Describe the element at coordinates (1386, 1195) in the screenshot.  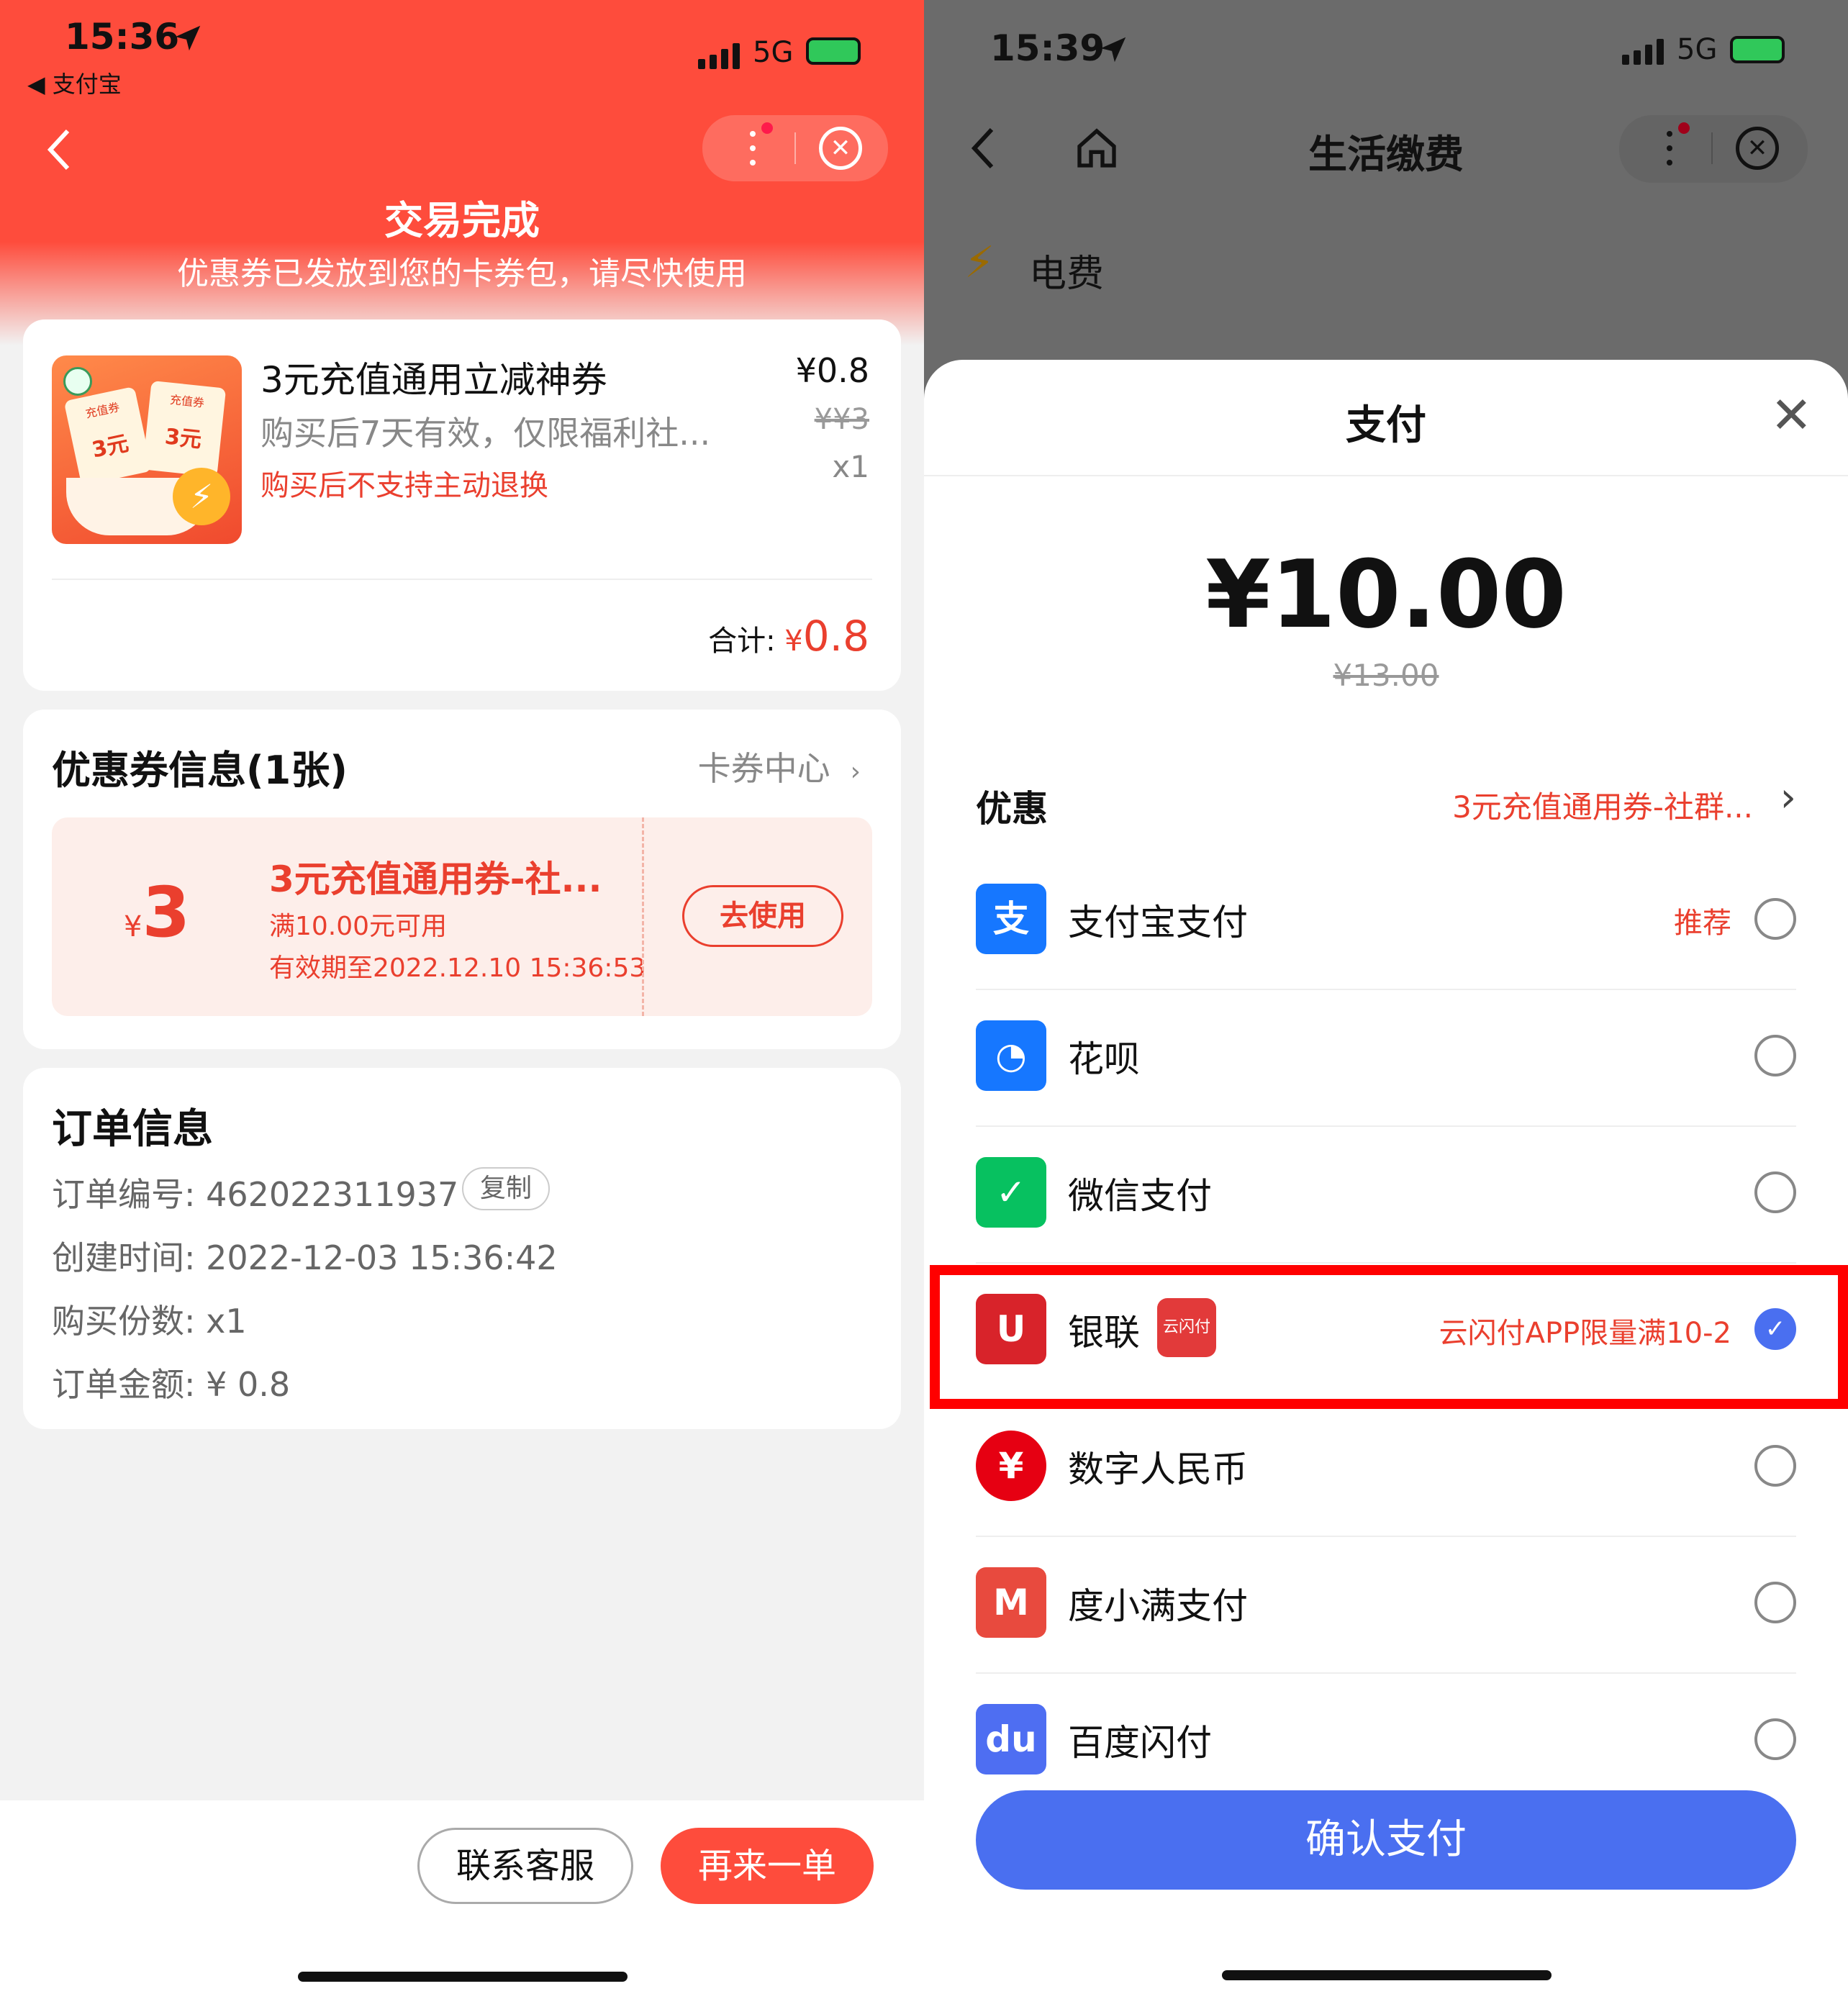
I see `pay-method-row: ✓ 微信支付` at that location.